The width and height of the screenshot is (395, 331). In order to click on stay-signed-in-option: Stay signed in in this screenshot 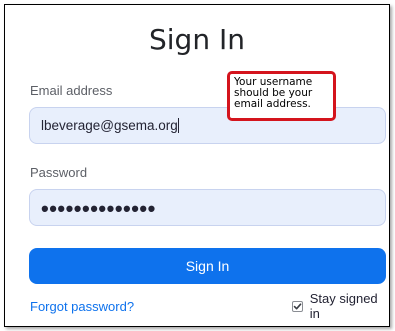, I will do `click(340, 306)`.